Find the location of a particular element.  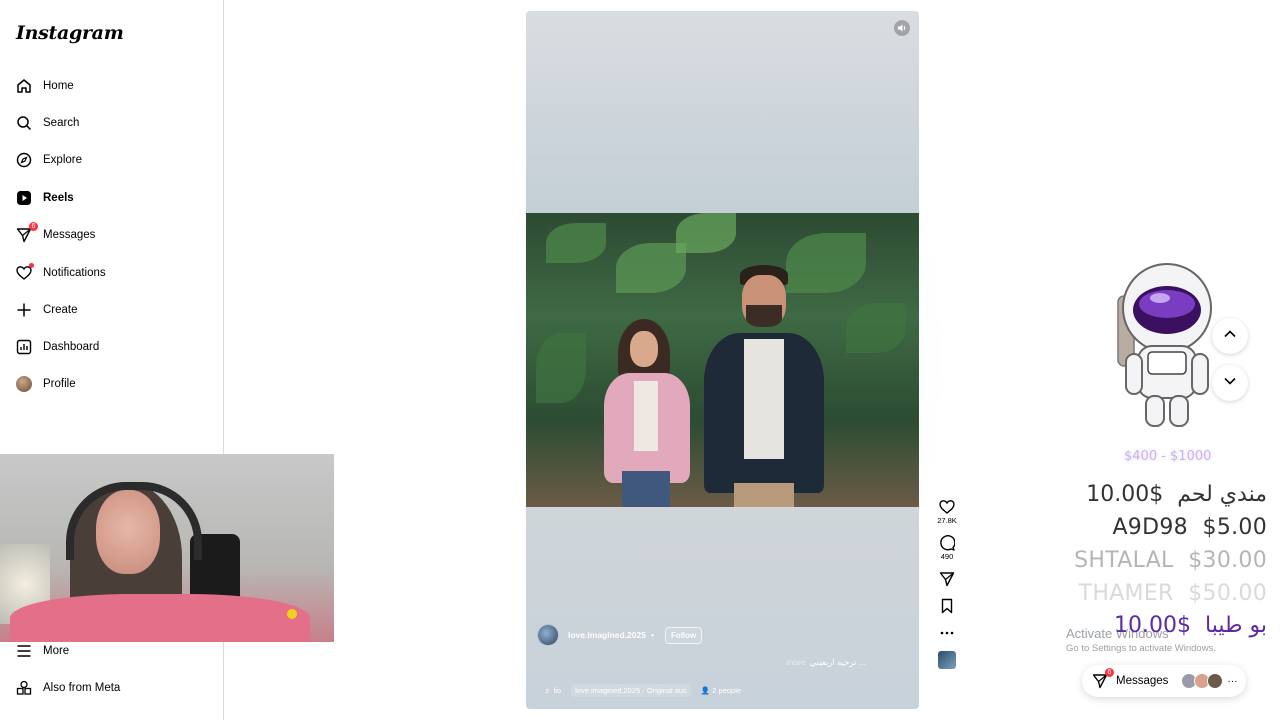

speaker-icon is located at coordinates (902, 28).